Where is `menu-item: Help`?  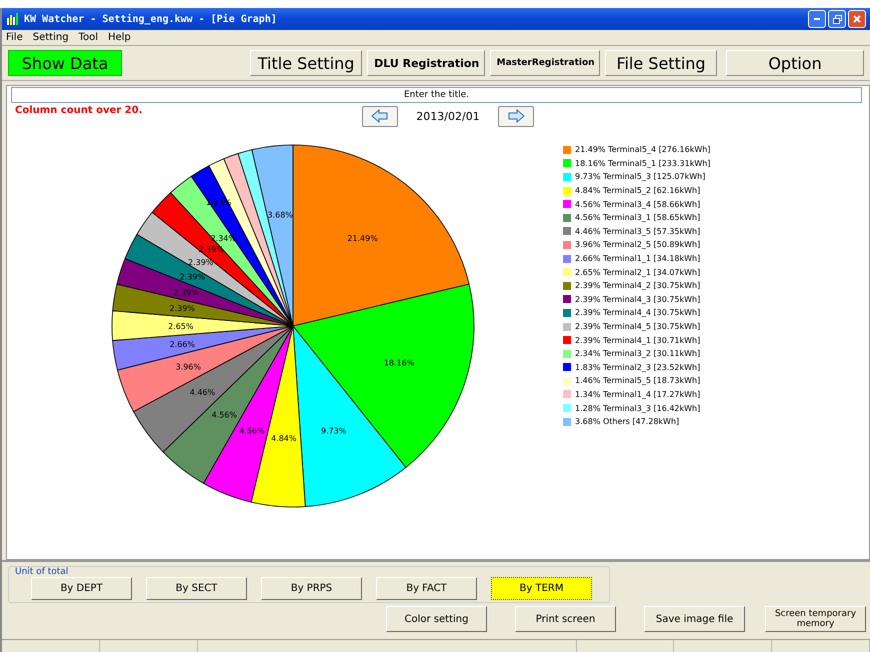 menu-item: Help is located at coordinates (119, 37).